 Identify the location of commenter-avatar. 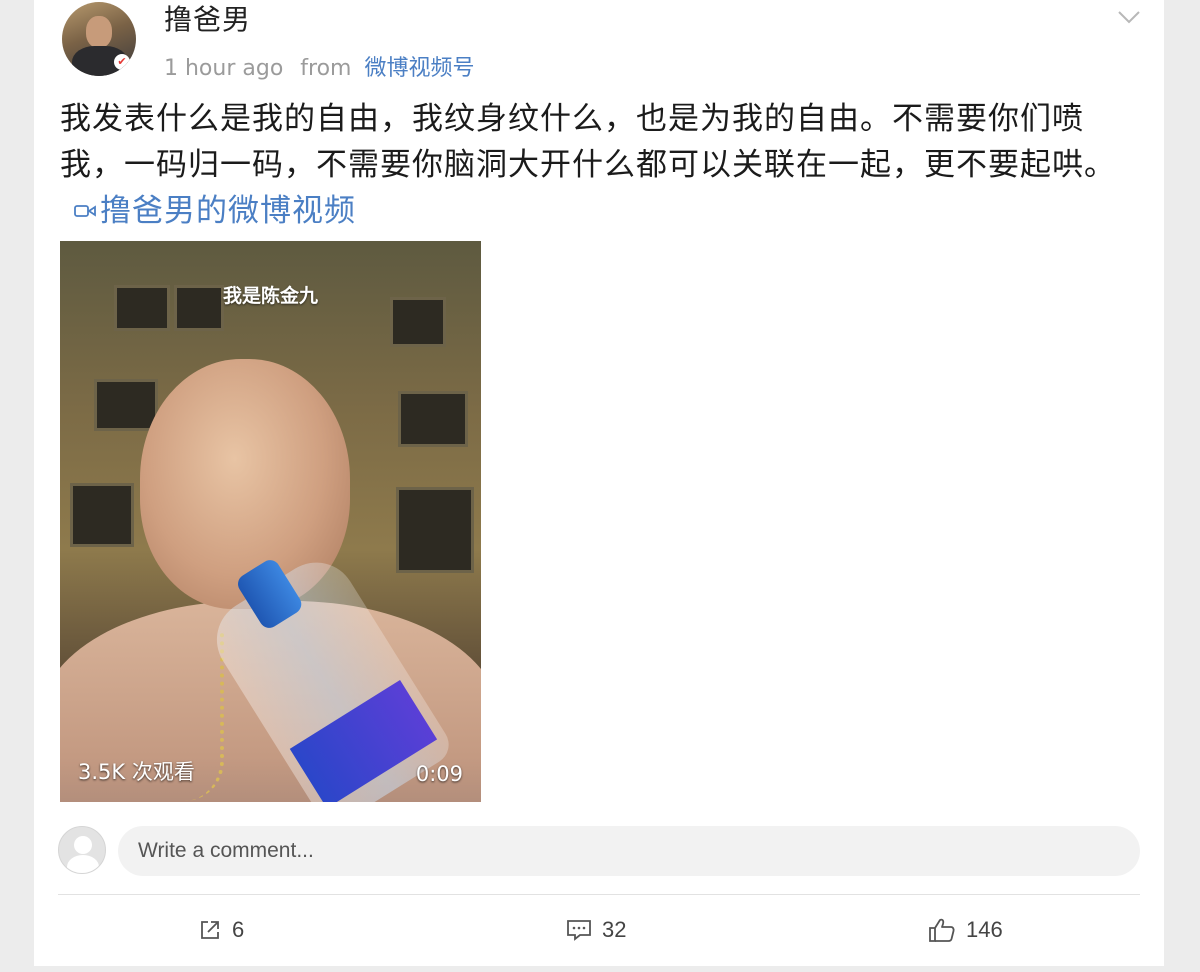
(82, 850).